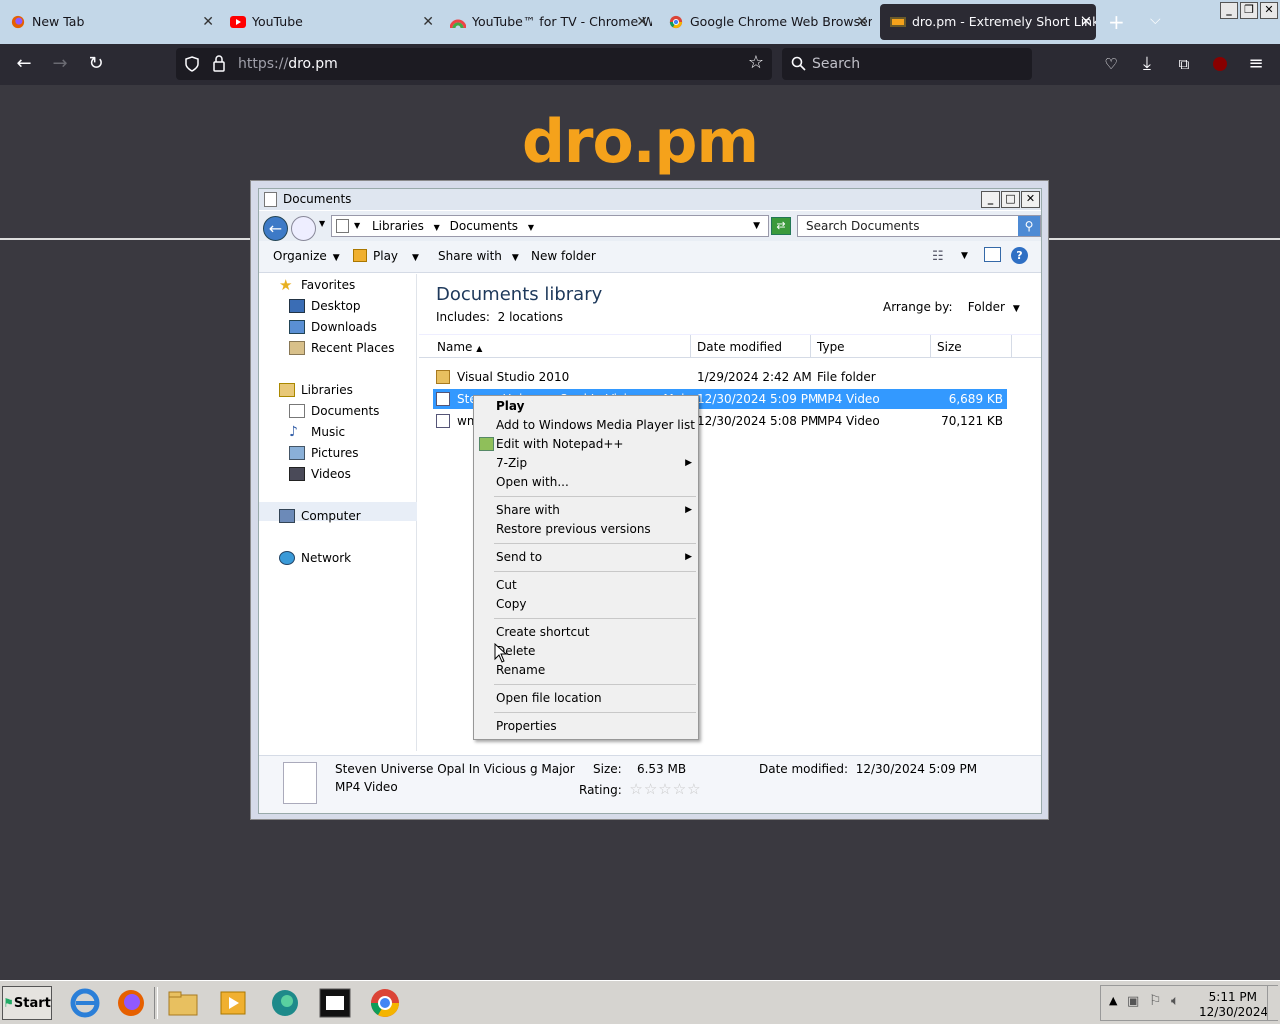 This screenshot has height=1024, width=1280. I want to click on view-options-icon: ☷, so click(938, 256).